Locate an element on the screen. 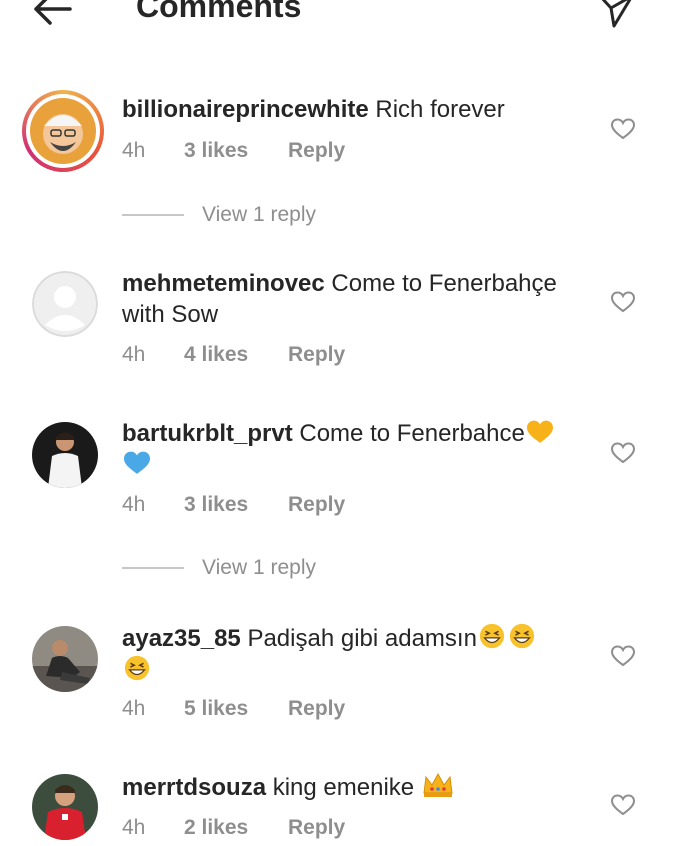 The image size is (674, 846). comment-meta: 4h 4 likes Reply is located at coordinates (233, 355).